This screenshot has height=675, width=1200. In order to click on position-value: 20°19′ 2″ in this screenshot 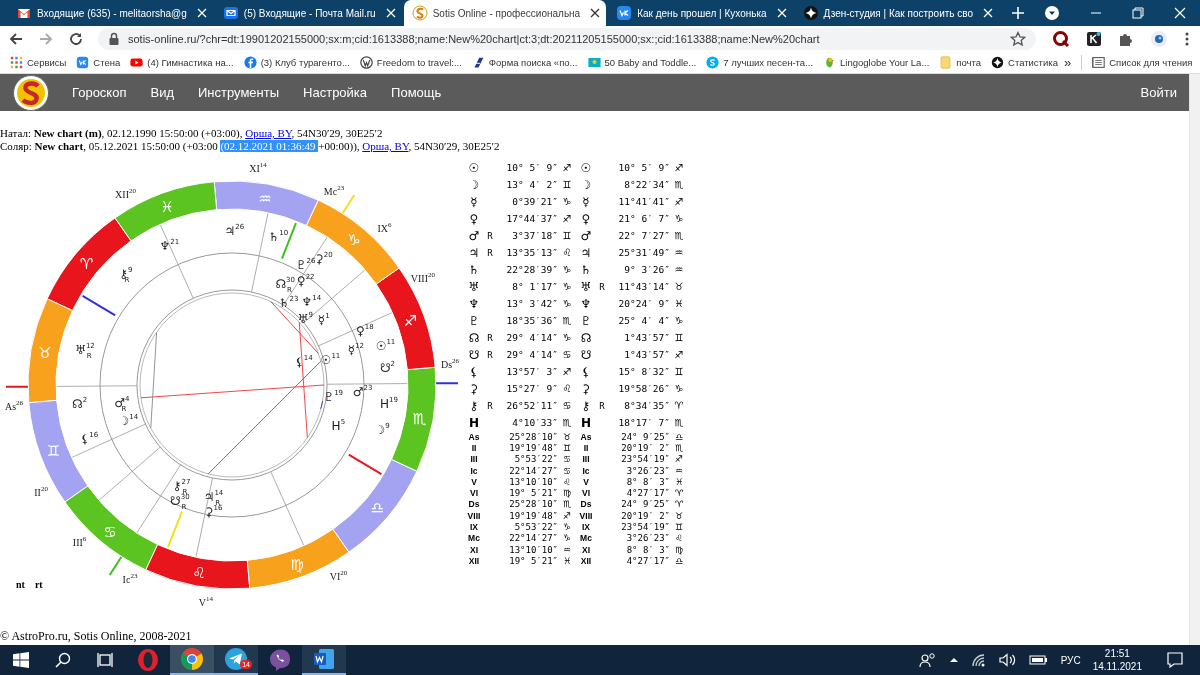, I will do `click(645, 448)`.